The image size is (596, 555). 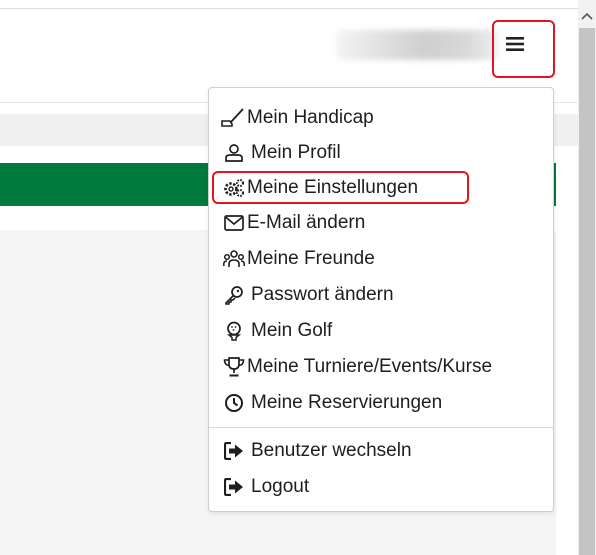 I want to click on menu-item-reservations: Meine Reservierungen, so click(x=383, y=403).